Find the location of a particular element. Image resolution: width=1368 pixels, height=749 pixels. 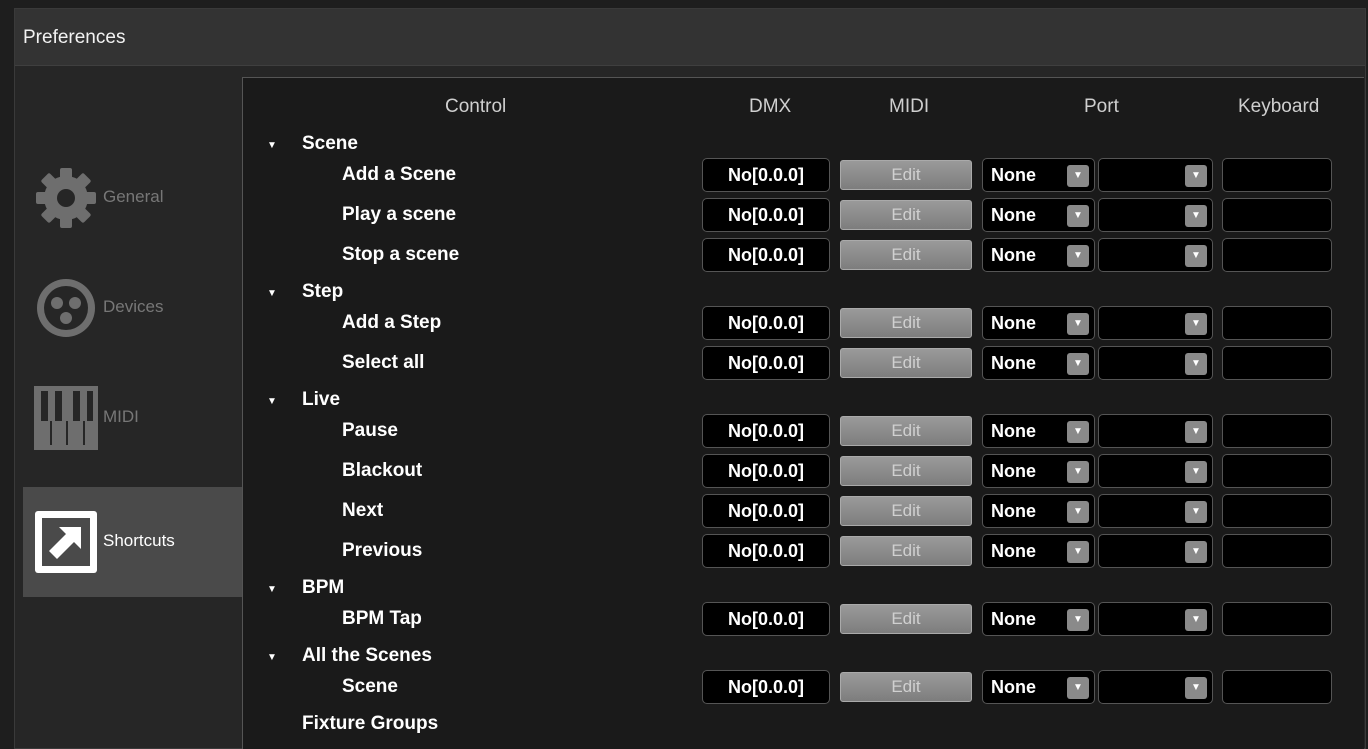

sidebar-item-label: General is located at coordinates (133, 196).